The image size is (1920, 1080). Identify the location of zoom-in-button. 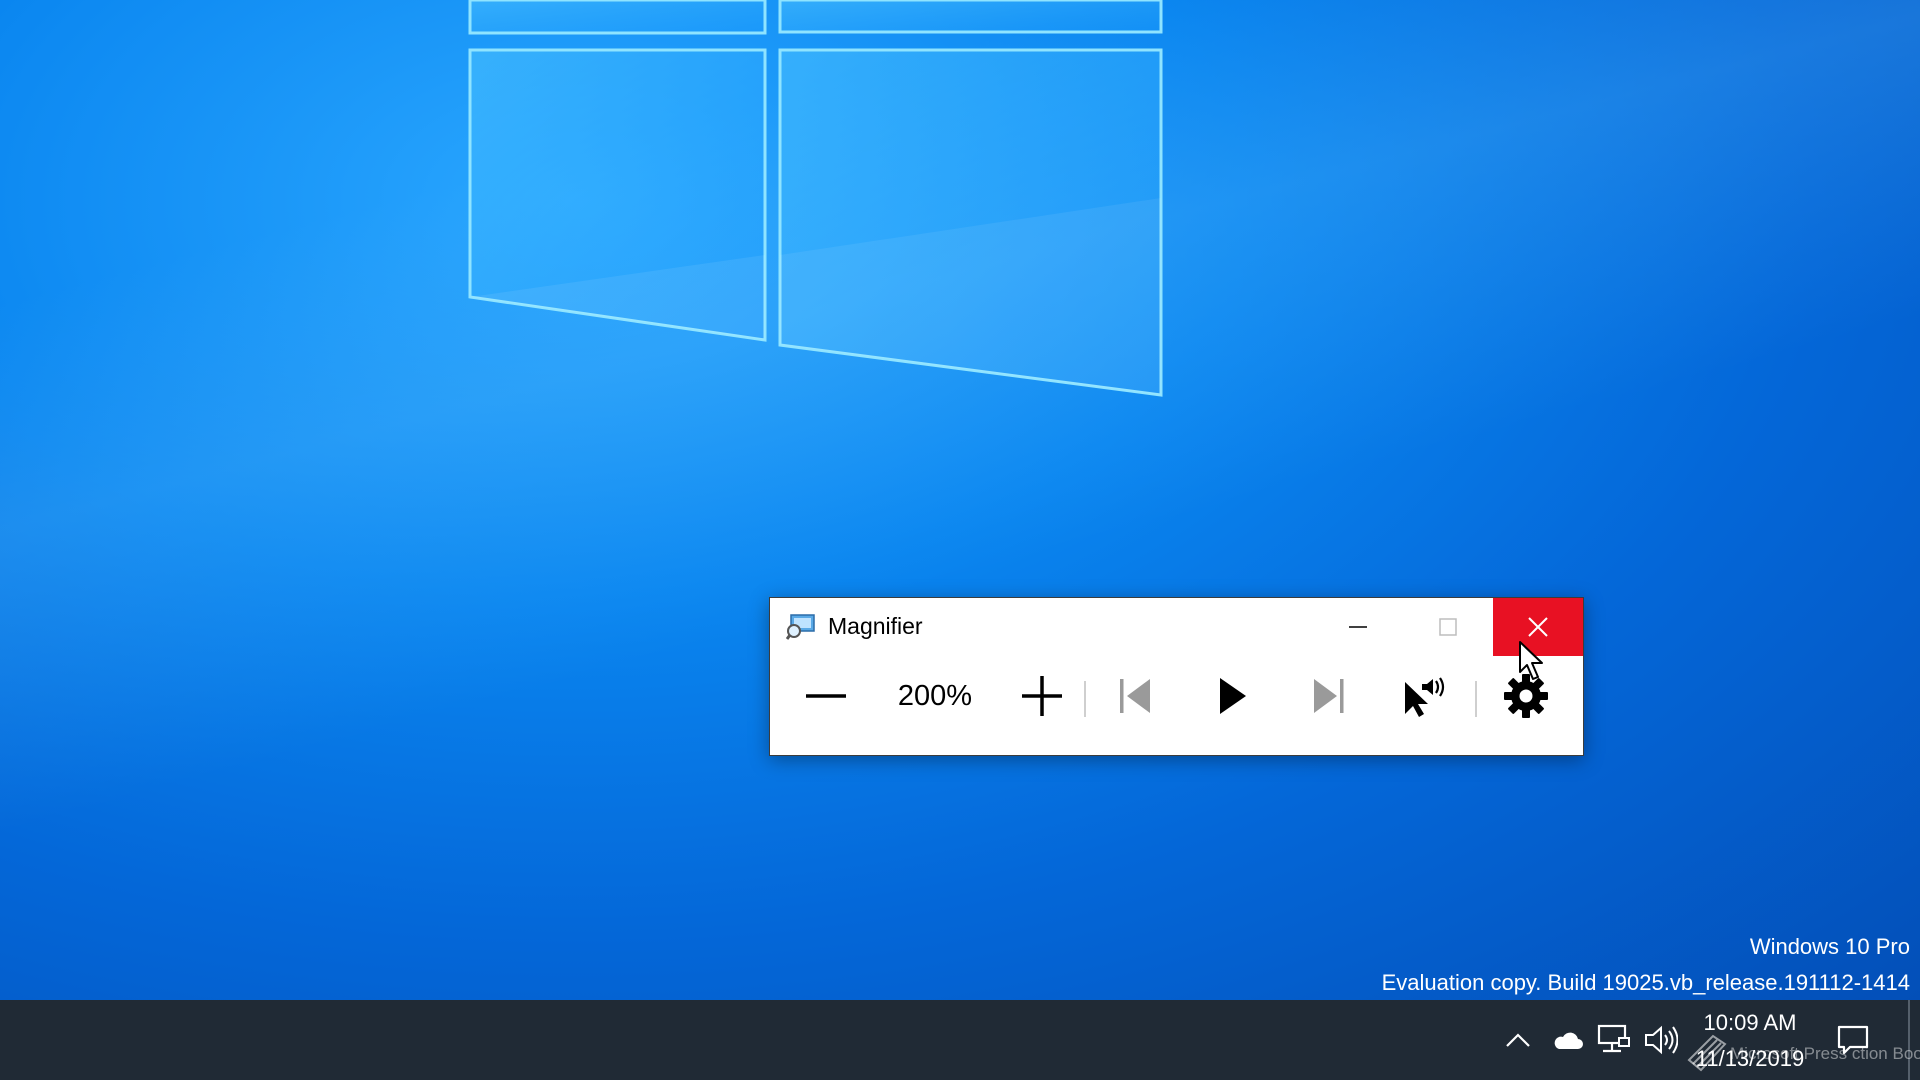
(1042, 696).